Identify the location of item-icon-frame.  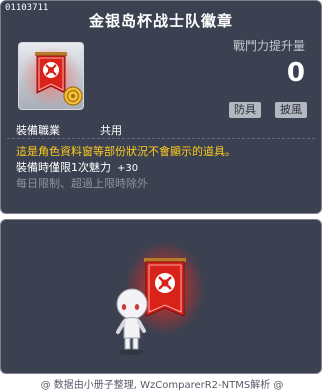
(51, 76).